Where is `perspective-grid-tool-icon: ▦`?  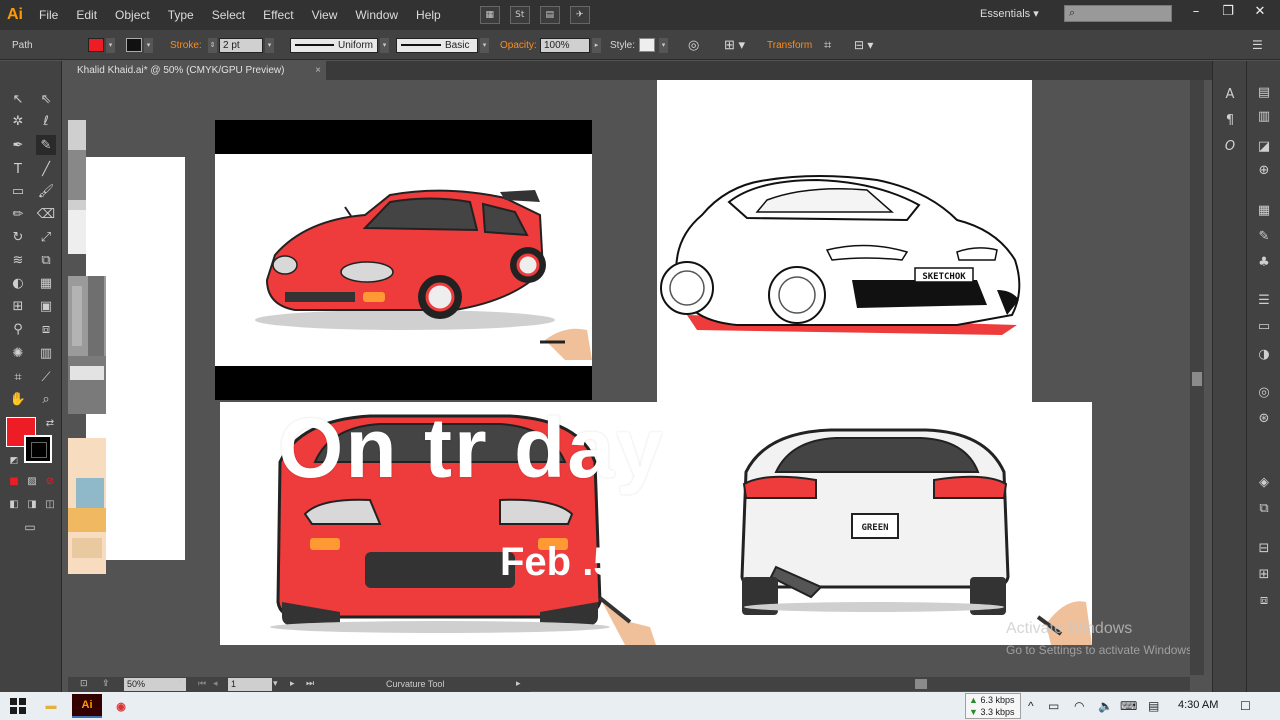 perspective-grid-tool-icon: ▦ is located at coordinates (46, 283).